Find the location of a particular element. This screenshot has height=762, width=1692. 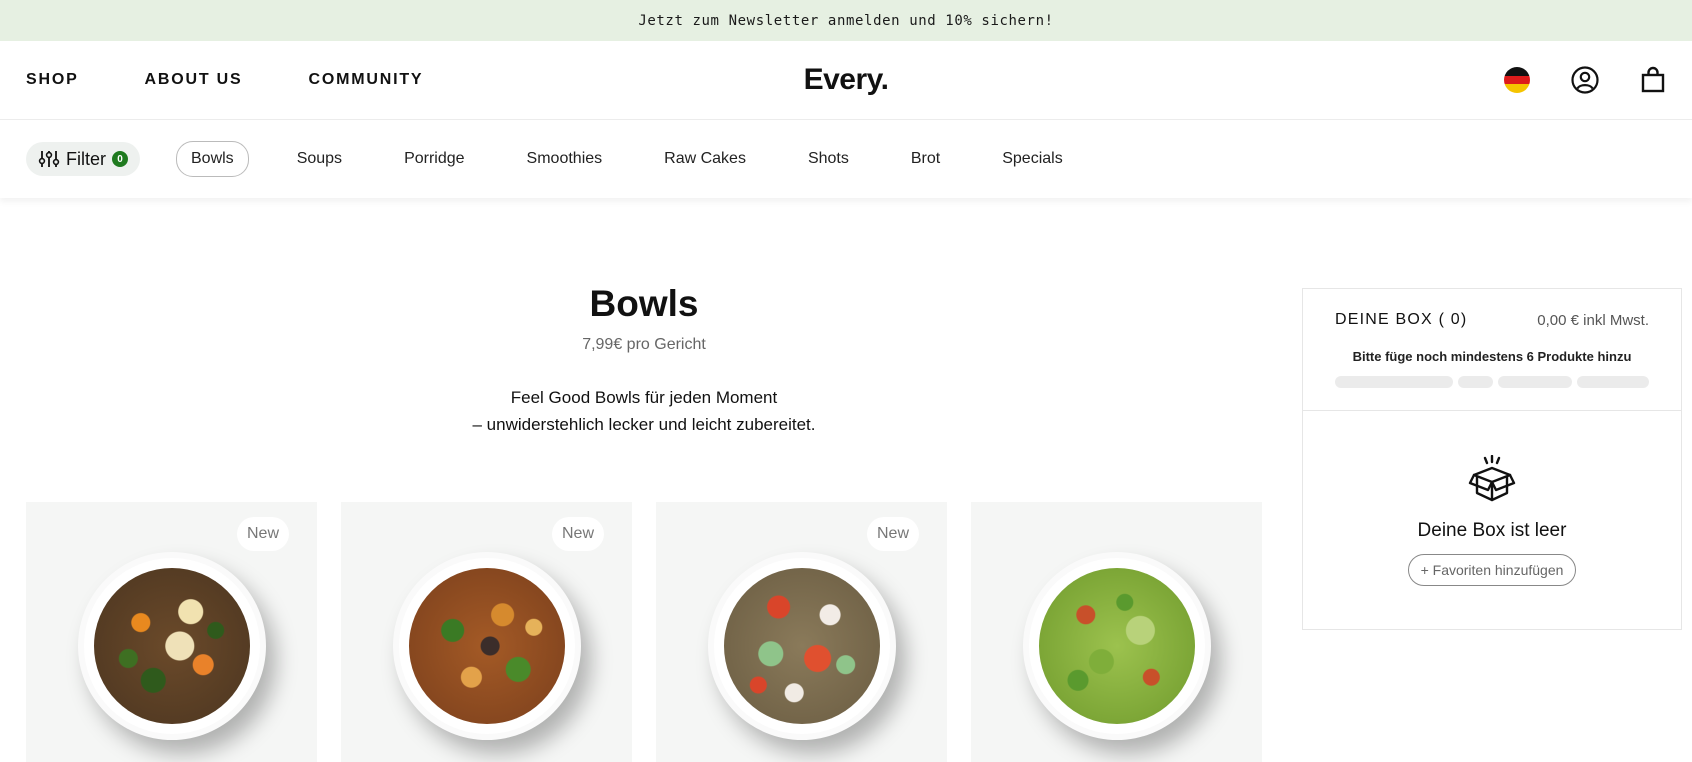

cart-progress-bar is located at coordinates (1492, 382).